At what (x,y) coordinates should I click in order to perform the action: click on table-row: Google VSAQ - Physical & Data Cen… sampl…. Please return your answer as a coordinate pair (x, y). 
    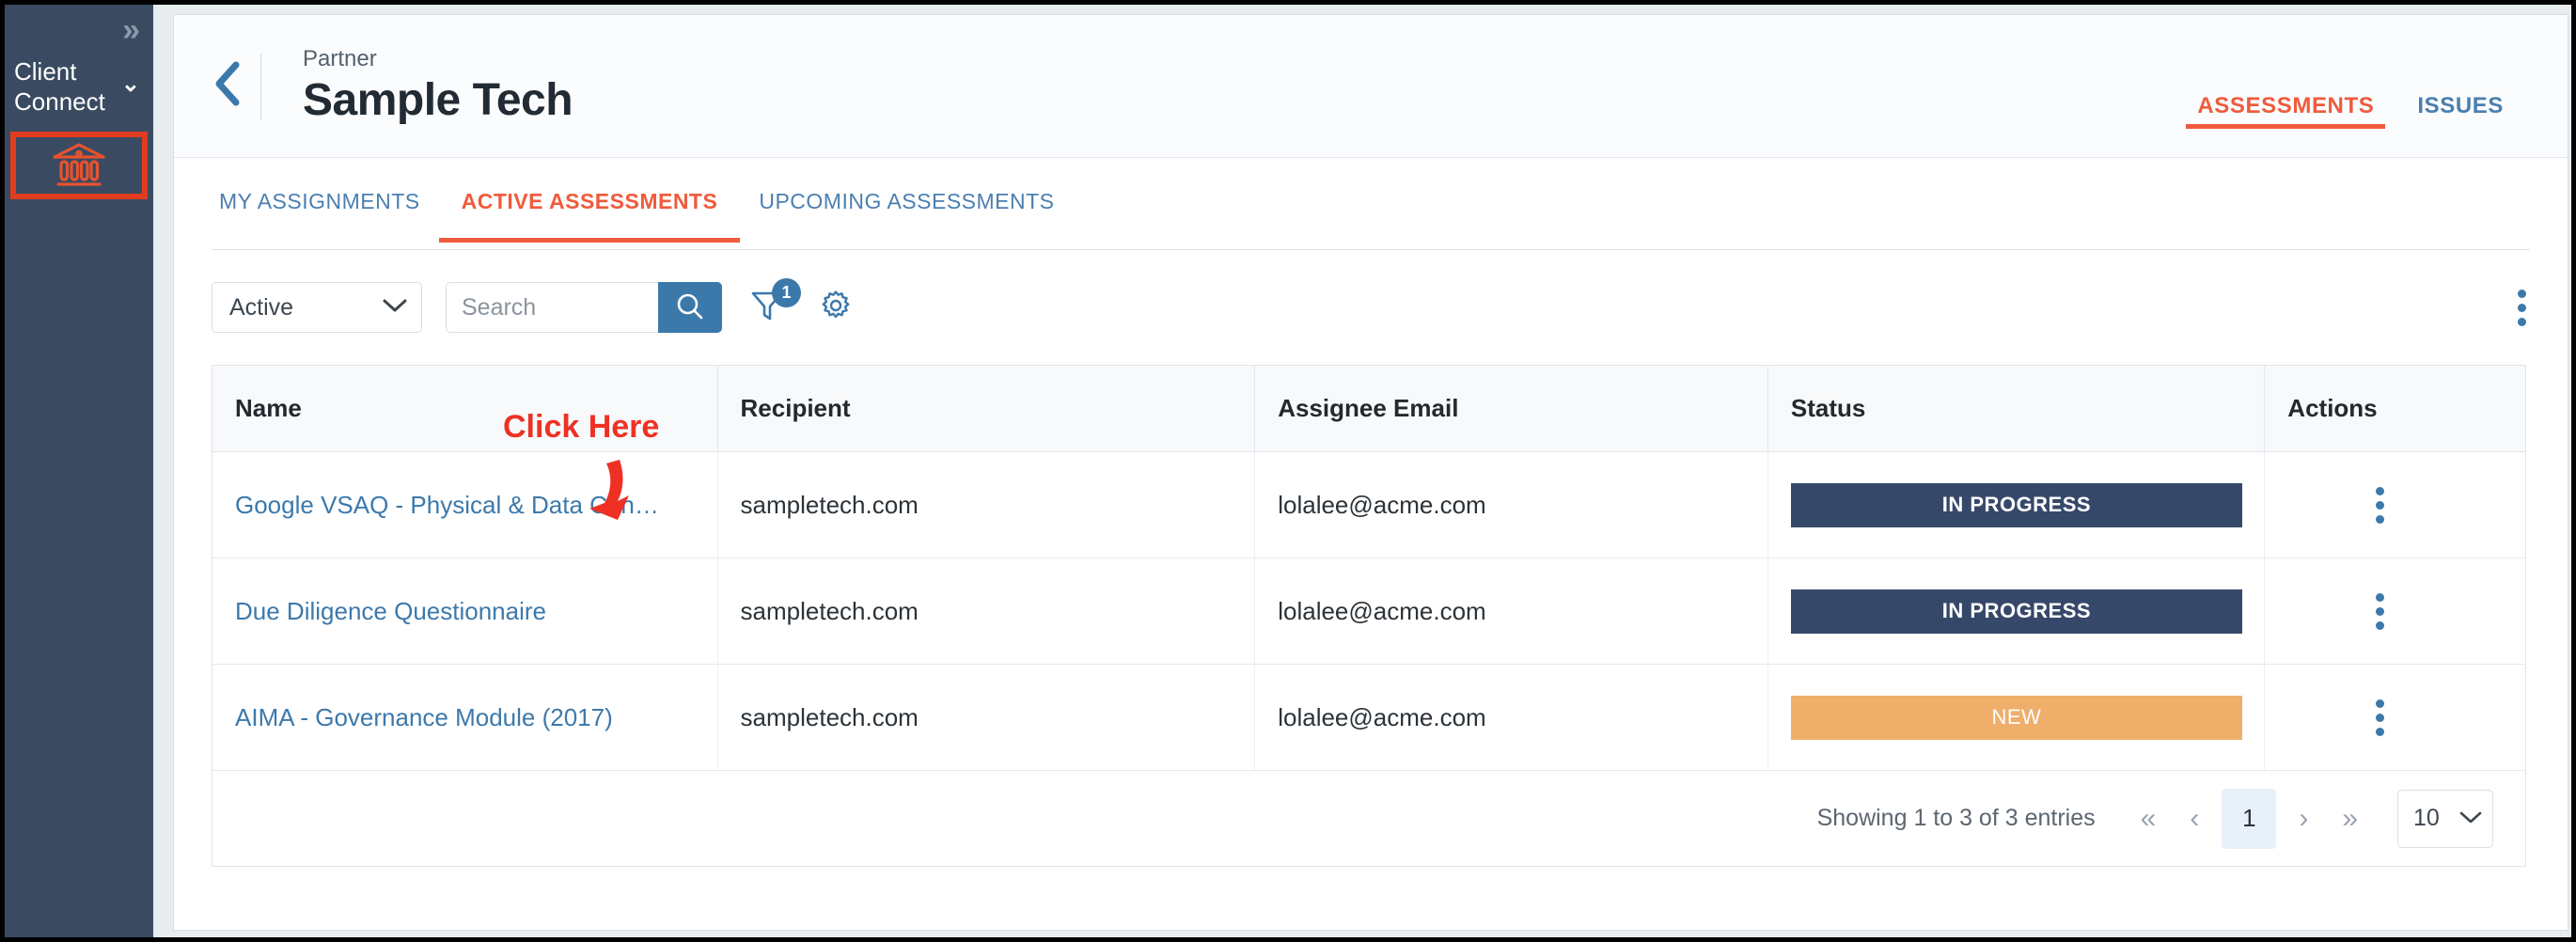
    Looking at the image, I should click on (1369, 504).